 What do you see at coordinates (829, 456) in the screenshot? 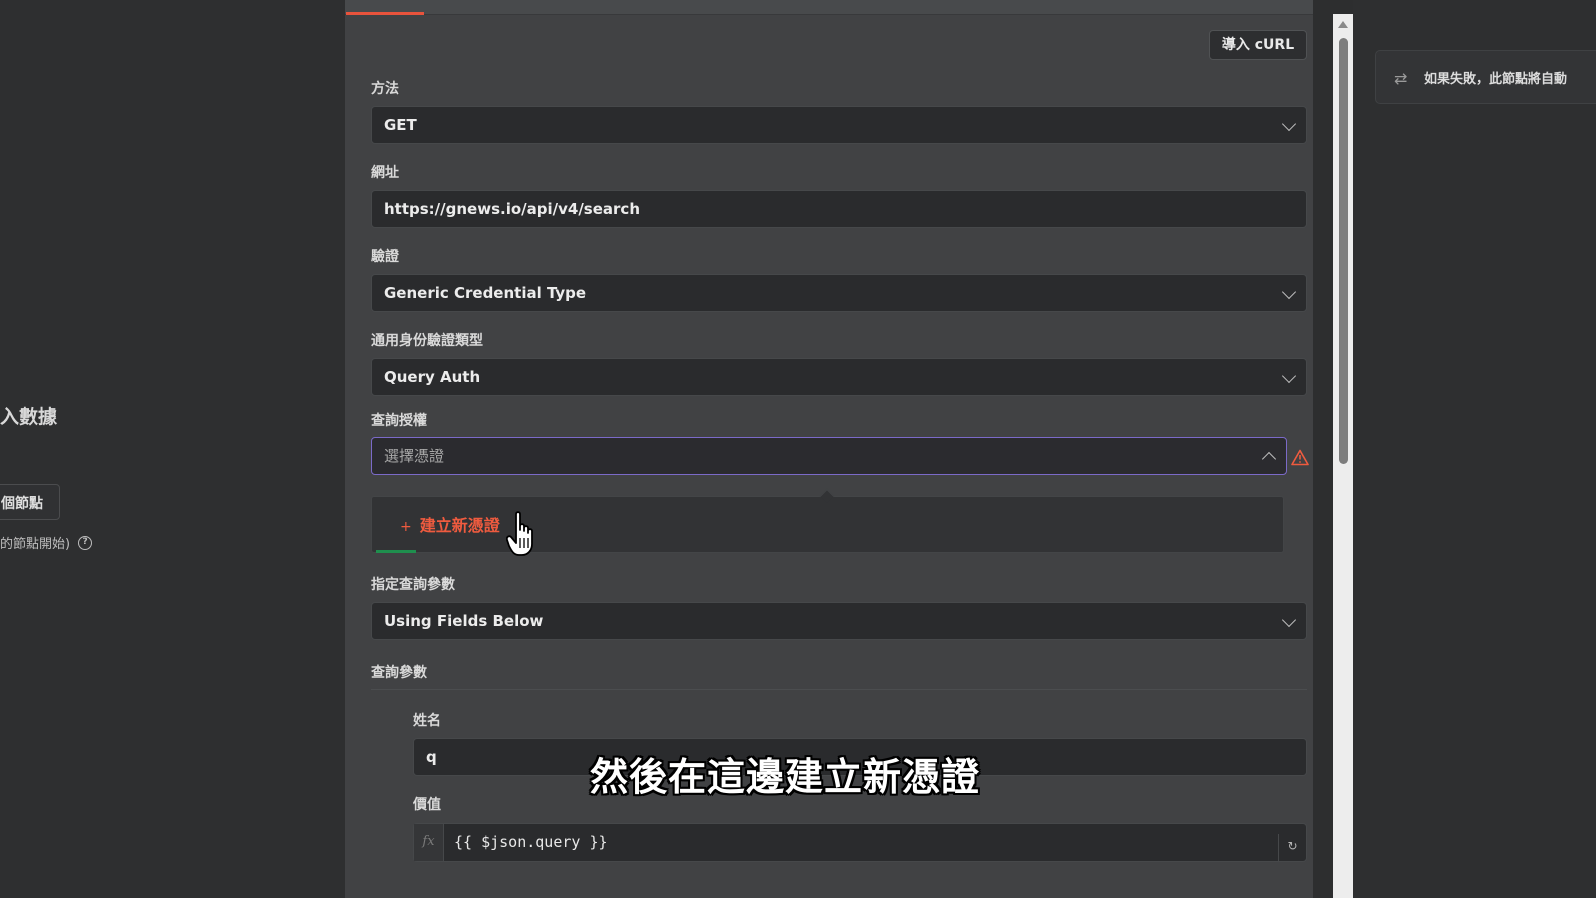
I see `credential-select: 選擇憑證` at bounding box center [829, 456].